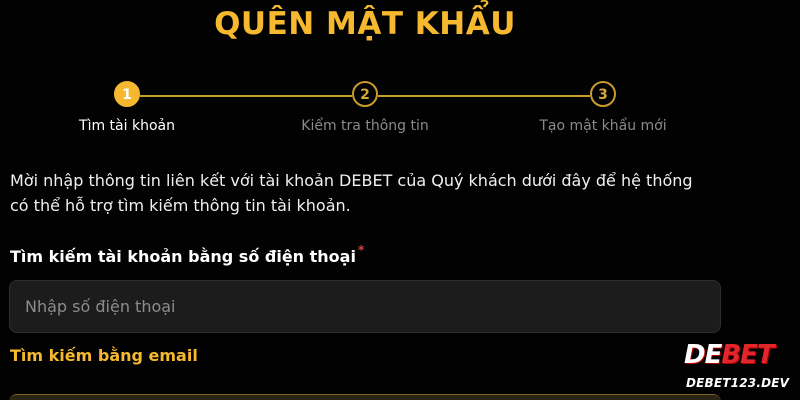  I want to click on phone-field-label-text: Tìm kiếm tài khoản bằng số điện thoại, so click(183, 256).